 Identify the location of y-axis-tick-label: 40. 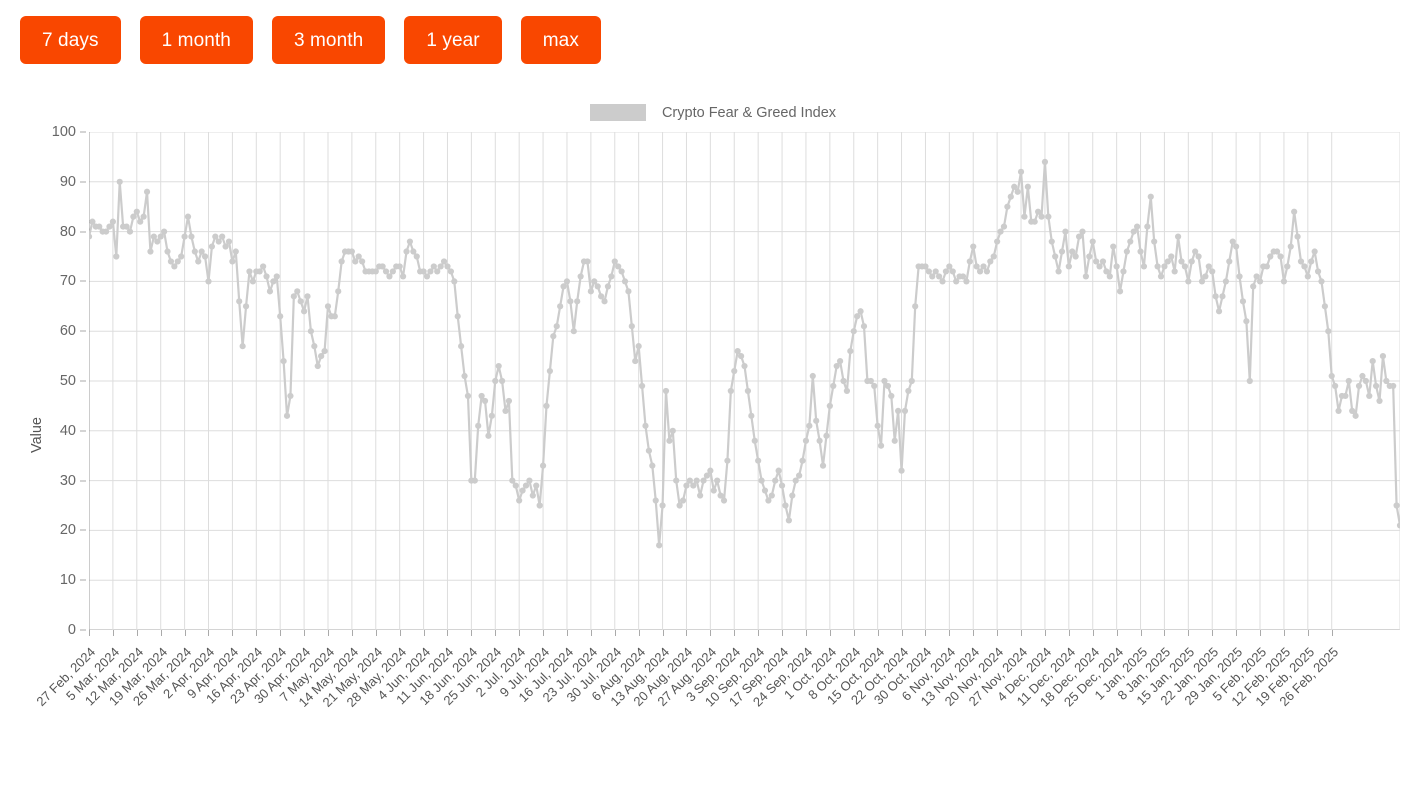
(67, 430).